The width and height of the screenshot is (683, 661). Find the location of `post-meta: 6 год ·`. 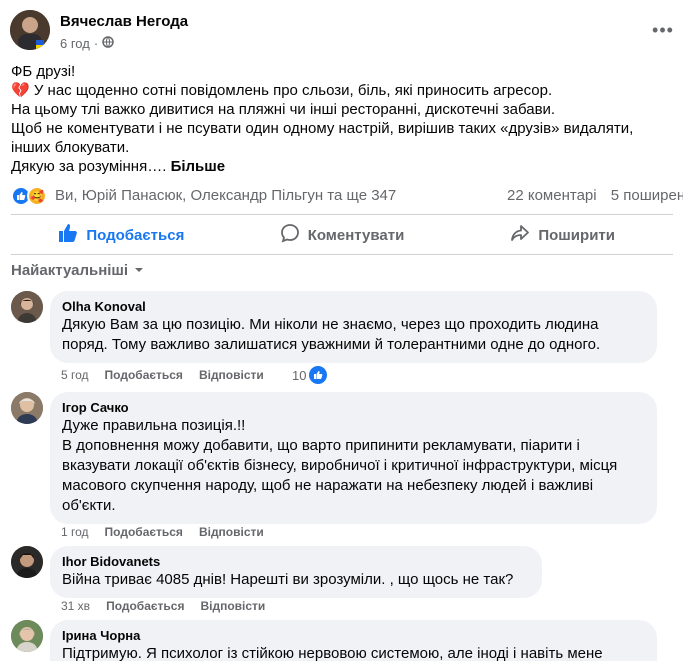

post-meta: 6 год · is located at coordinates (87, 43).